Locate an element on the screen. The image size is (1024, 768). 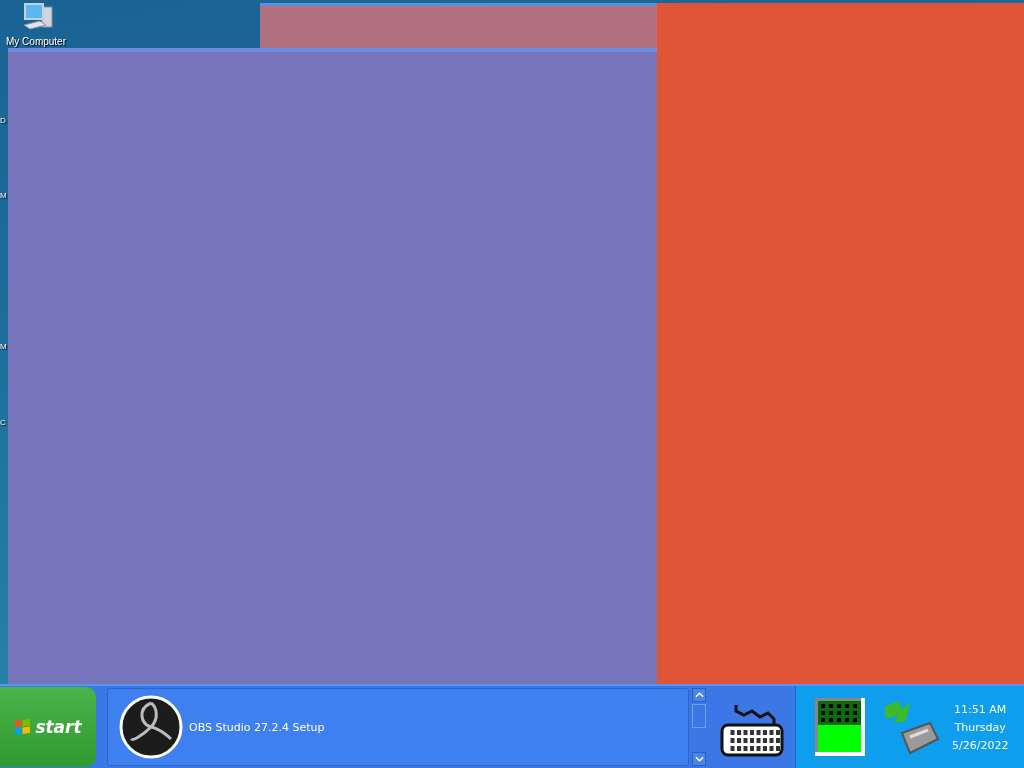
desktop-icon-label: D is located at coordinates (3, 120).